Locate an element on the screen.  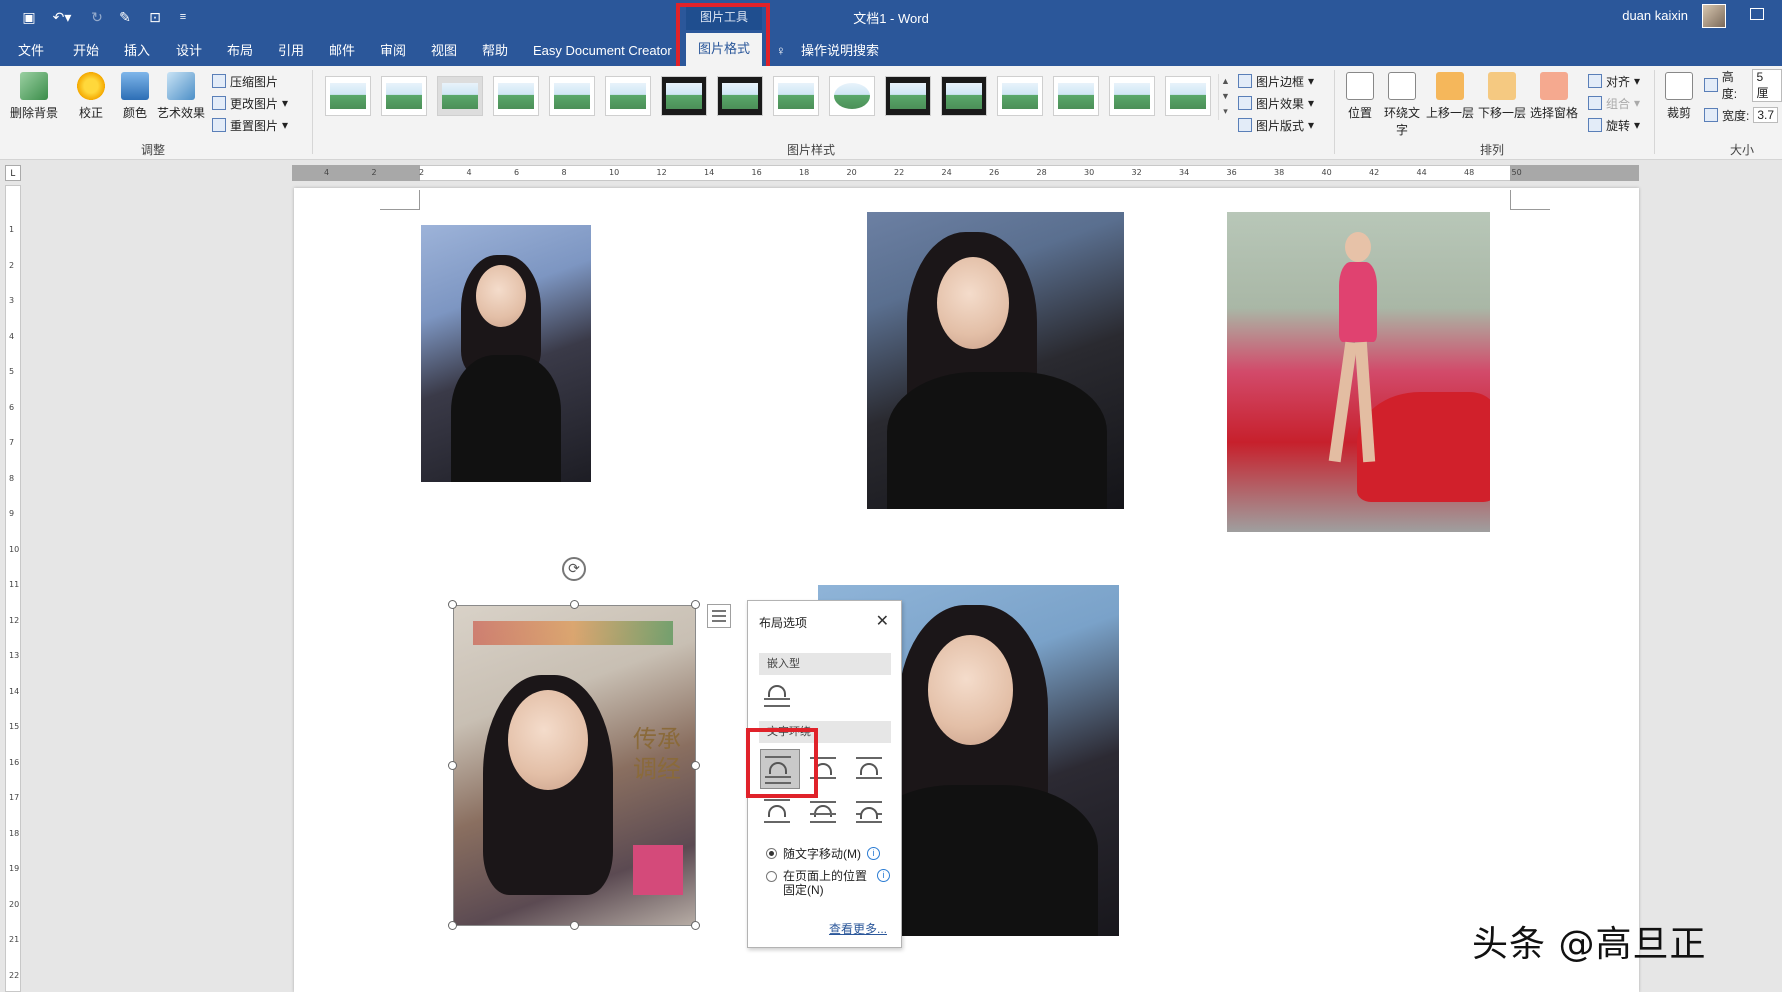
fix-position-radio: 在页面上的位置固定(N) i is located at coordinates (828, 883).